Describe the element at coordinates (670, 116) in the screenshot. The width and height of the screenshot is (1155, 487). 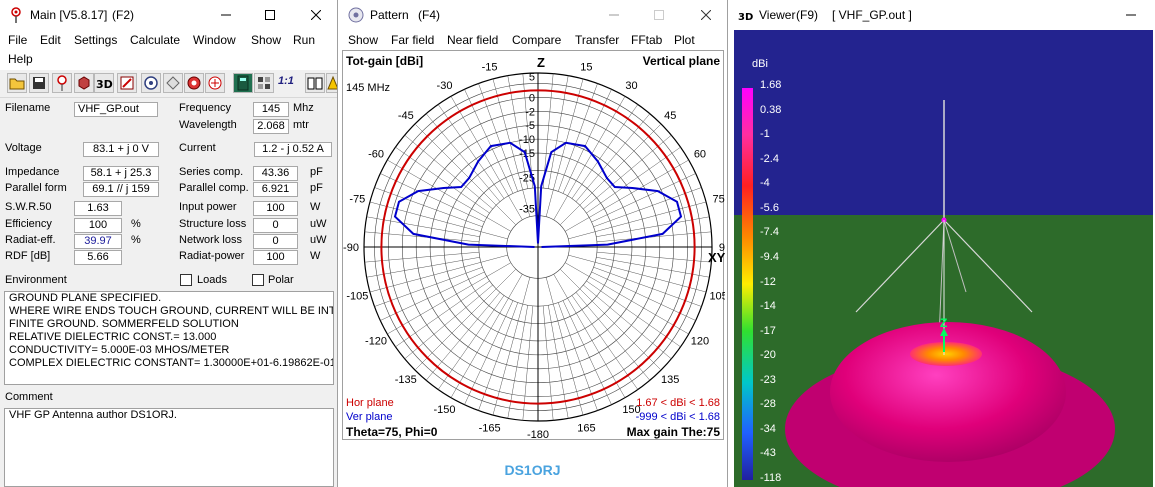
I see `angle-label: 45` at that location.